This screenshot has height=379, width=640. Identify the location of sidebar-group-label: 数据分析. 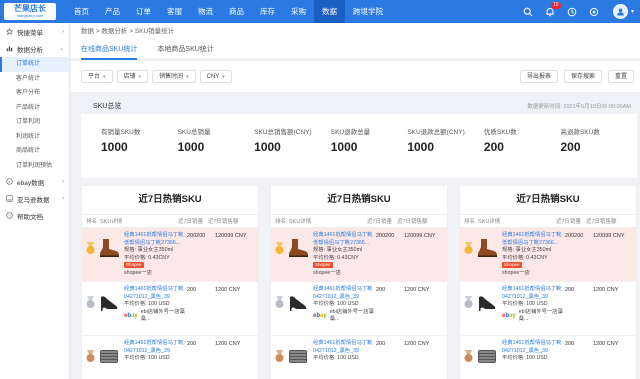
(30, 50).